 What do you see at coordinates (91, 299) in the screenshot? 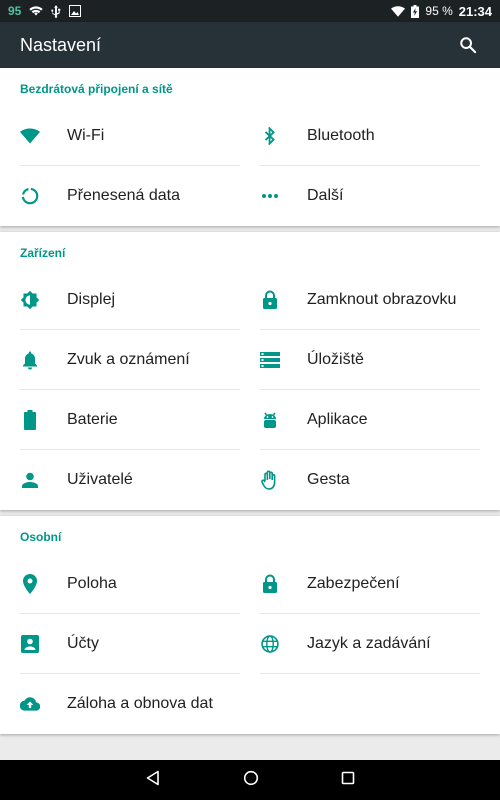
I see `setting-label: Displej` at bounding box center [91, 299].